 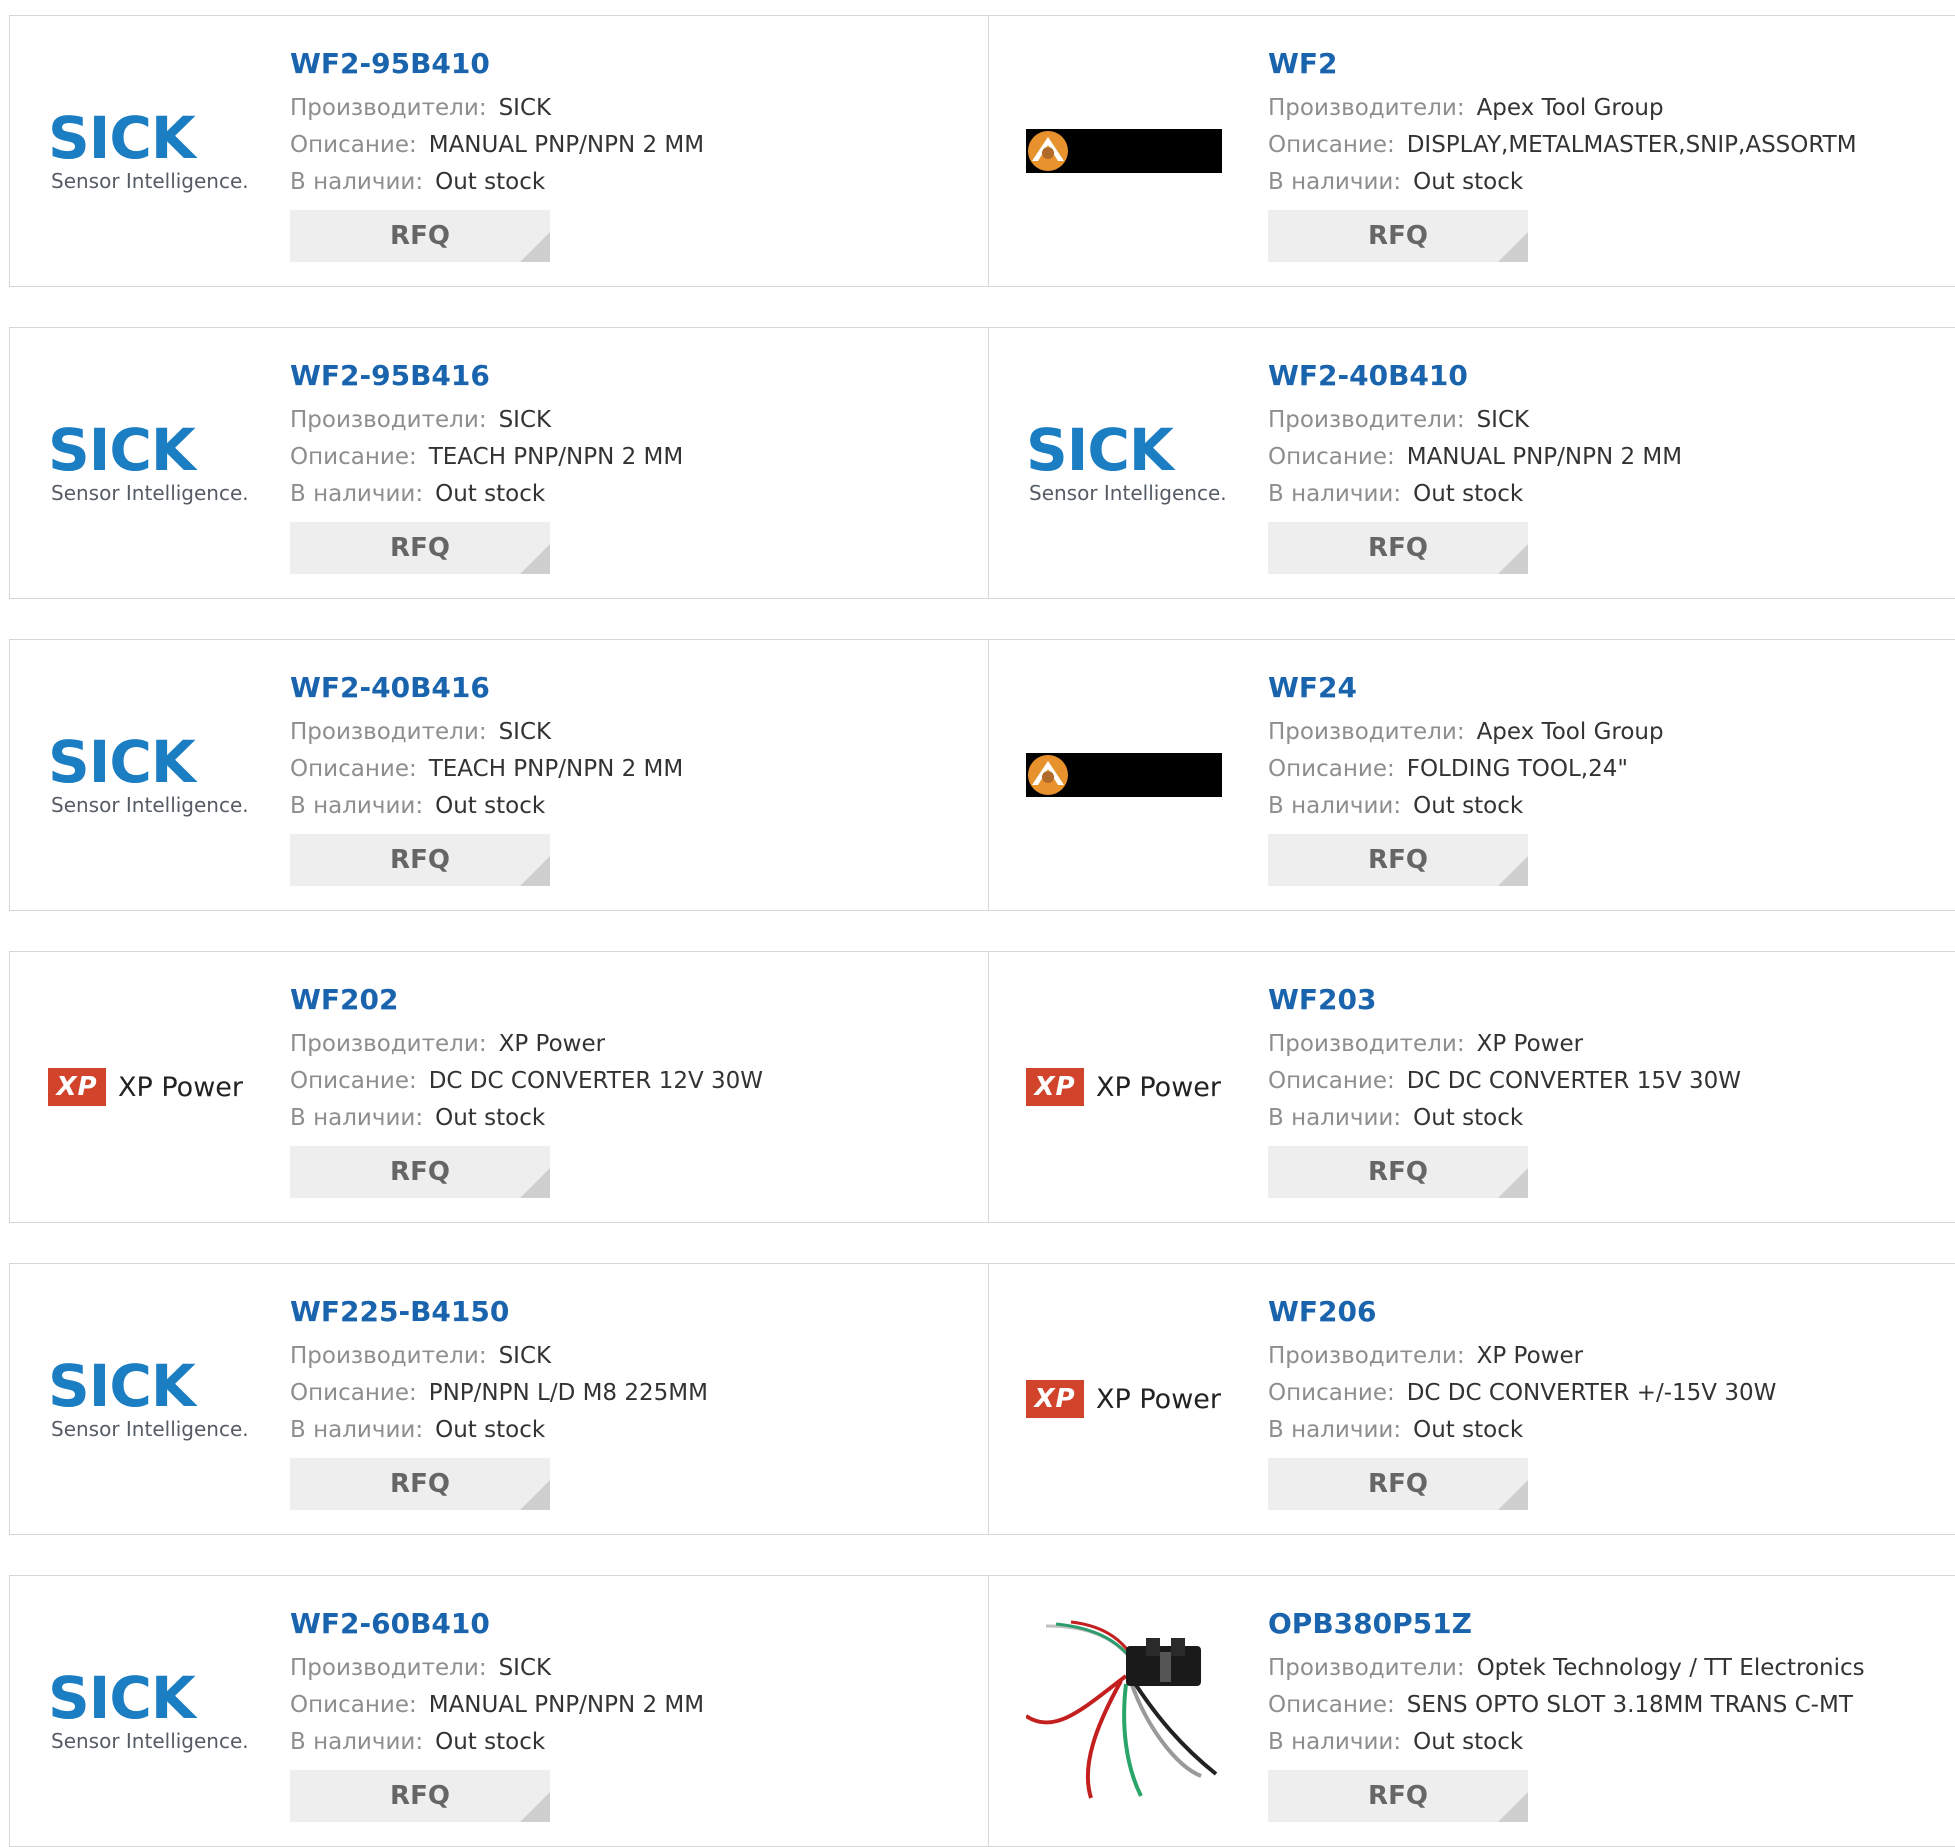 What do you see at coordinates (1124, 775) in the screenshot?
I see `apex-logo` at bounding box center [1124, 775].